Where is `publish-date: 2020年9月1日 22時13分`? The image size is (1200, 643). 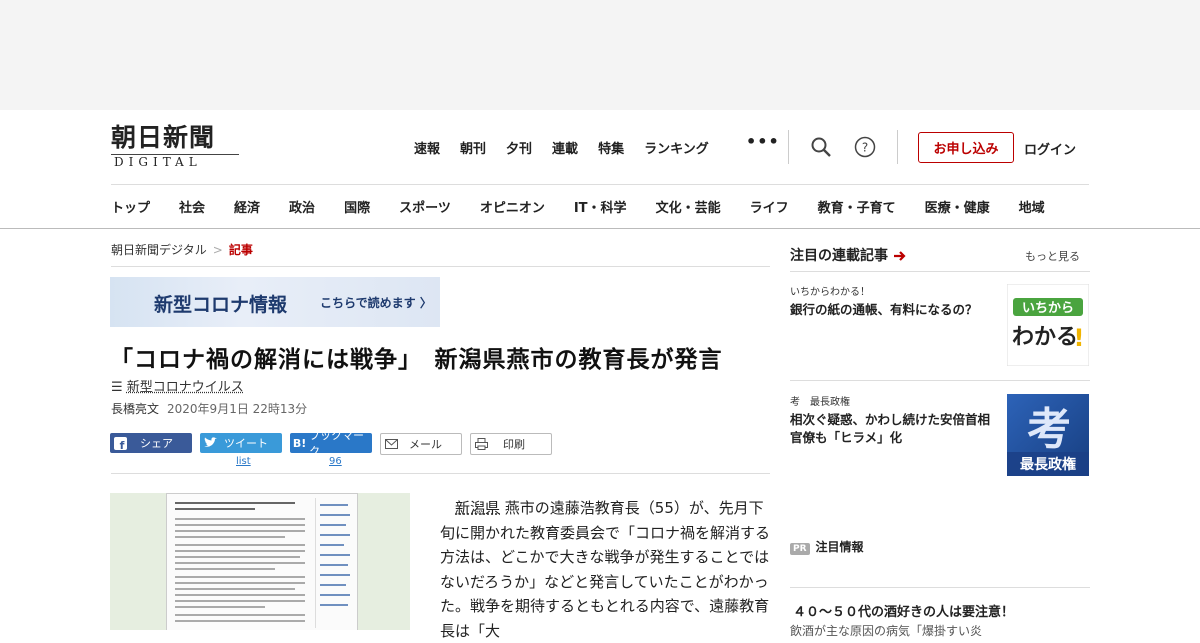 publish-date: 2020年9月1日 22時13分 is located at coordinates (237, 409).